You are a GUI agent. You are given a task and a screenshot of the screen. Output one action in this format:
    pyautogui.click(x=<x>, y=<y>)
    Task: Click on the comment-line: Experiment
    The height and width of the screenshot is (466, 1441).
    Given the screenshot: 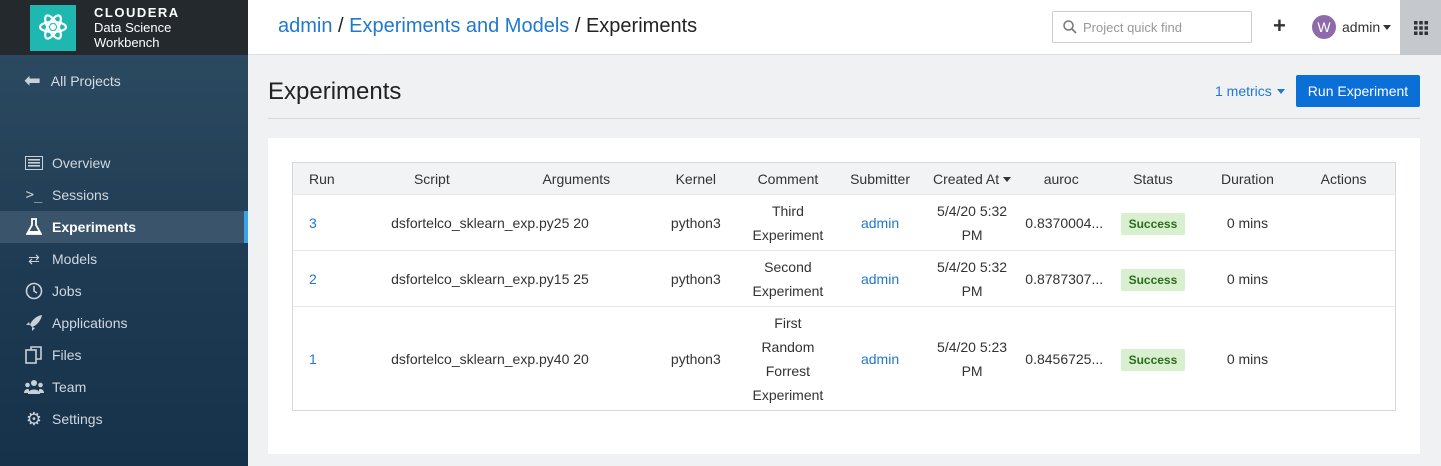 What is the action you would take?
    pyautogui.click(x=788, y=234)
    